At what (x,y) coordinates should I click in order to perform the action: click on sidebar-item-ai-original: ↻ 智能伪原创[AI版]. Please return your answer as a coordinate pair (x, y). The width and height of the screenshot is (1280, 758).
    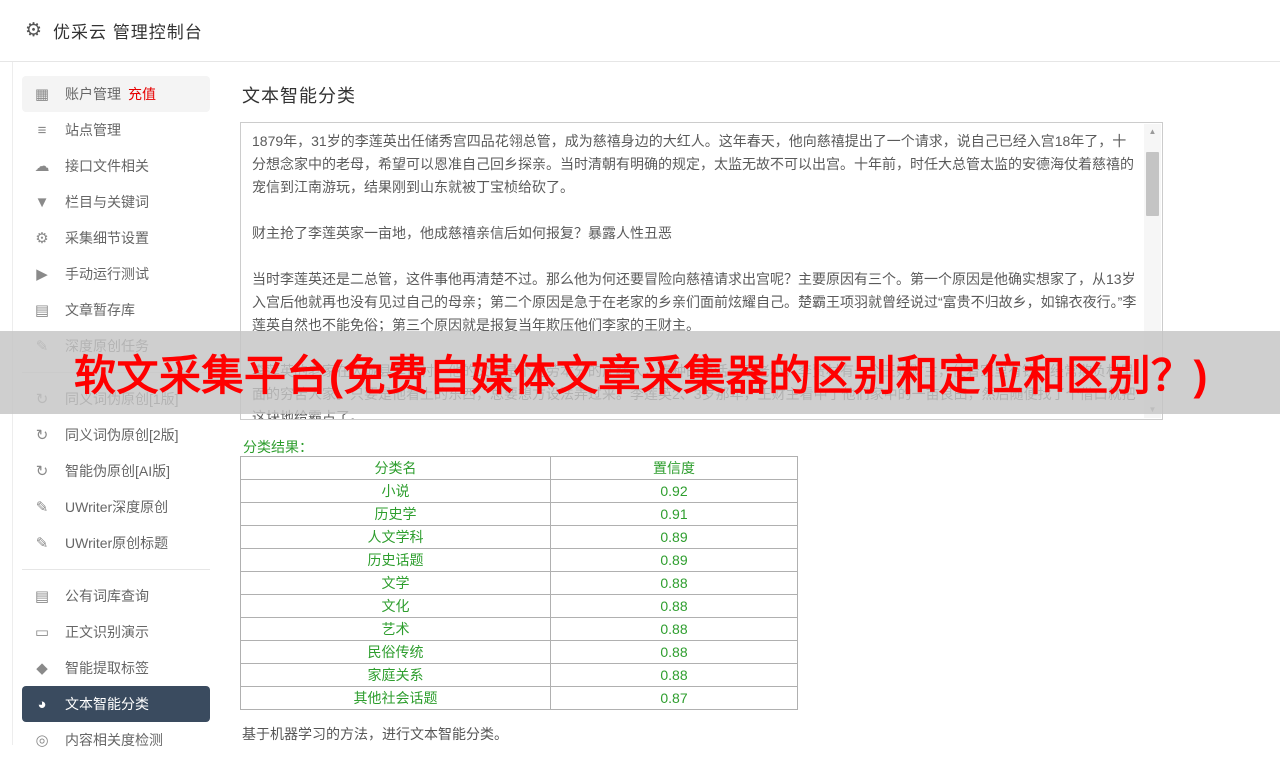
    Looking at the image, I should click on (116, 471).